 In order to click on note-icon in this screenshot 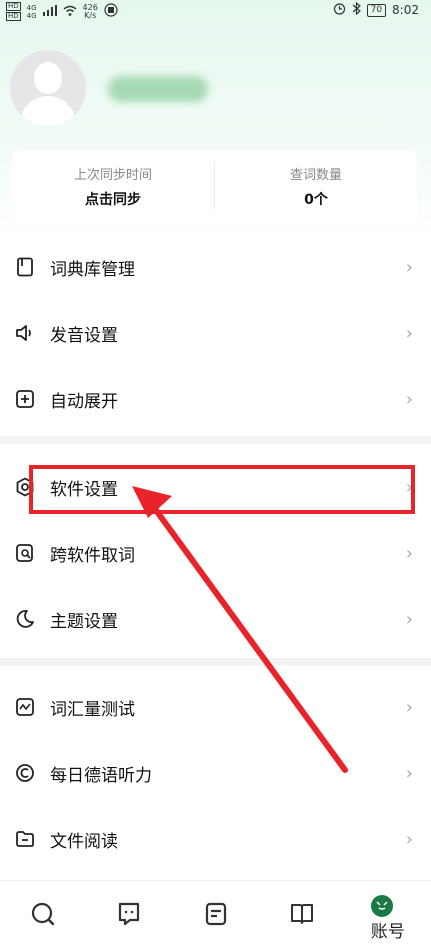, I will do `click(216, 916)`.